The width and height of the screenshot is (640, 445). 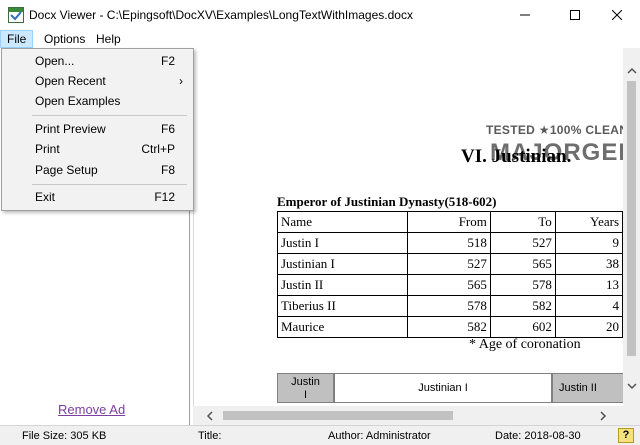 What do you see at coordinates (522, 327) in the screenshot?
I see `table-cell: 602` at bounding box center [522, 327].